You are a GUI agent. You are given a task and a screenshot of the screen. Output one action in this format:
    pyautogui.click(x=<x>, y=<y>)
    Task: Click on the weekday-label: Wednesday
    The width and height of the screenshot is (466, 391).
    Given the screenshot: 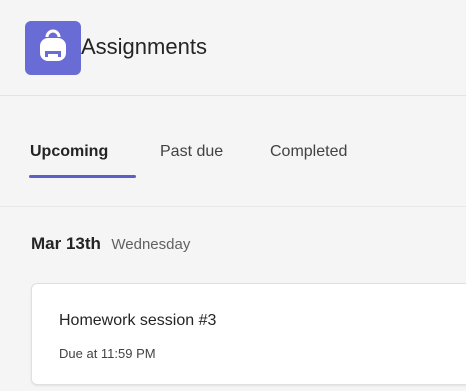 What is the action you would take?
    pyautogui.click(x=151, y=244)
    